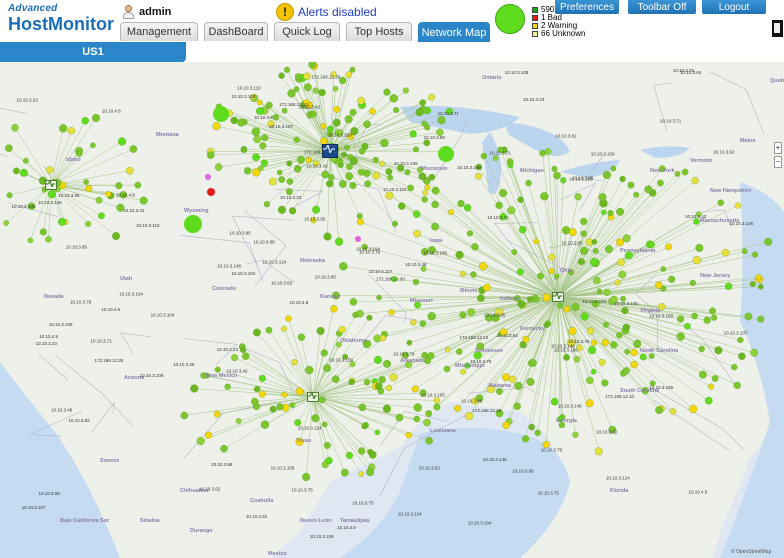 The height and width of the screenshot is (558, 784). I want to click on host-node-large, so click(446, 154).